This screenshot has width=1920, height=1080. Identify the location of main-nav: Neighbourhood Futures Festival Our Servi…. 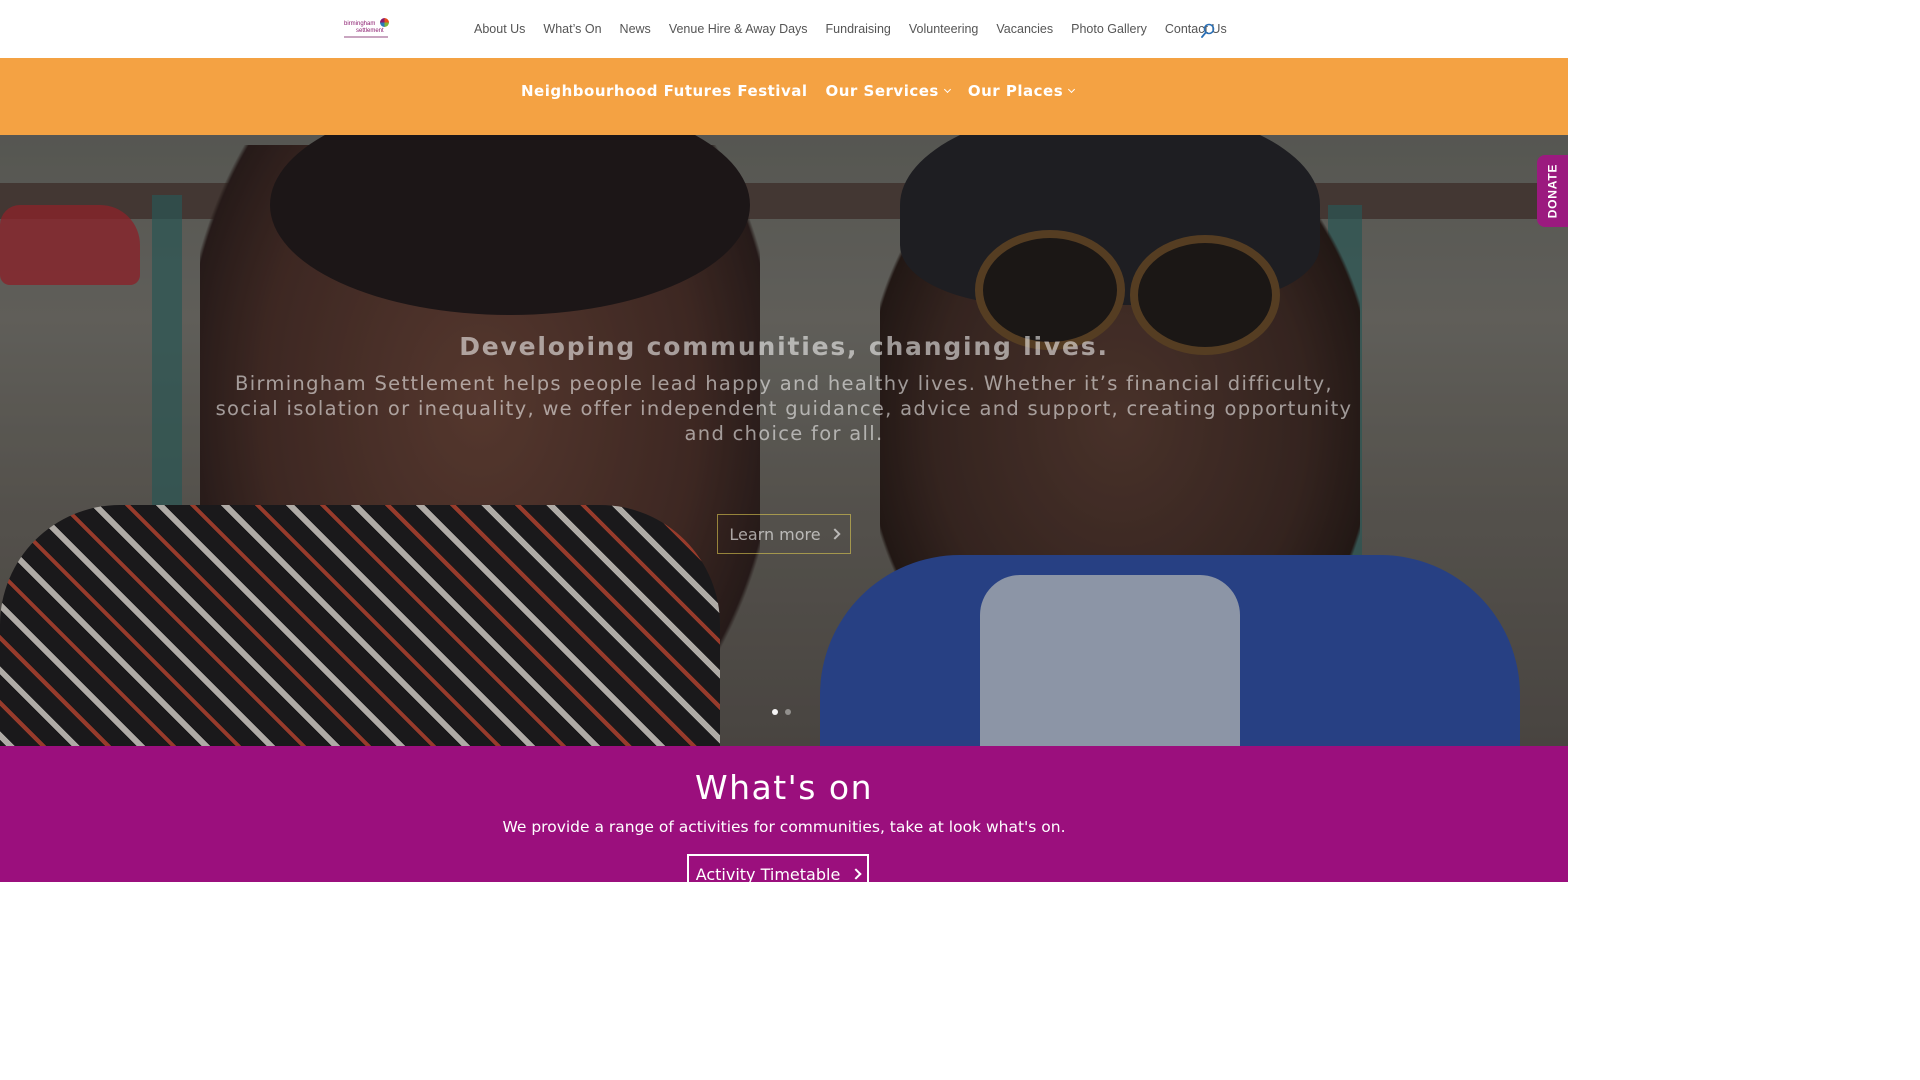
(798, 91).